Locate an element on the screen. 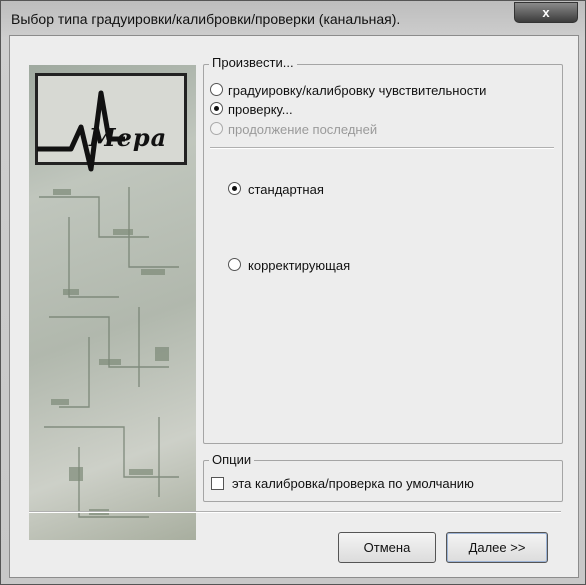 This screenshot has height=585, width=586. options-group-legend: Опции is located at coordinates (232, 459).